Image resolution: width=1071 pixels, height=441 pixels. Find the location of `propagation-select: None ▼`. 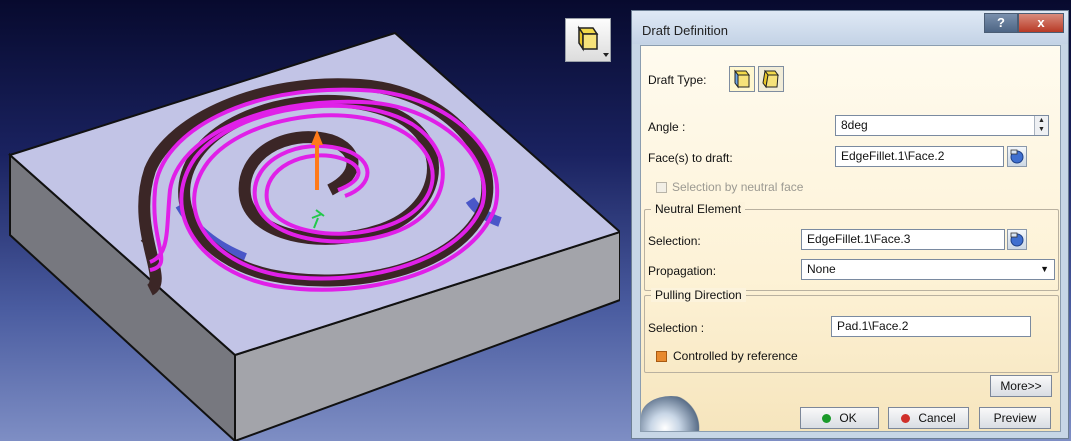

propagation-select: None ▼ is located at coordinates (928, 269).